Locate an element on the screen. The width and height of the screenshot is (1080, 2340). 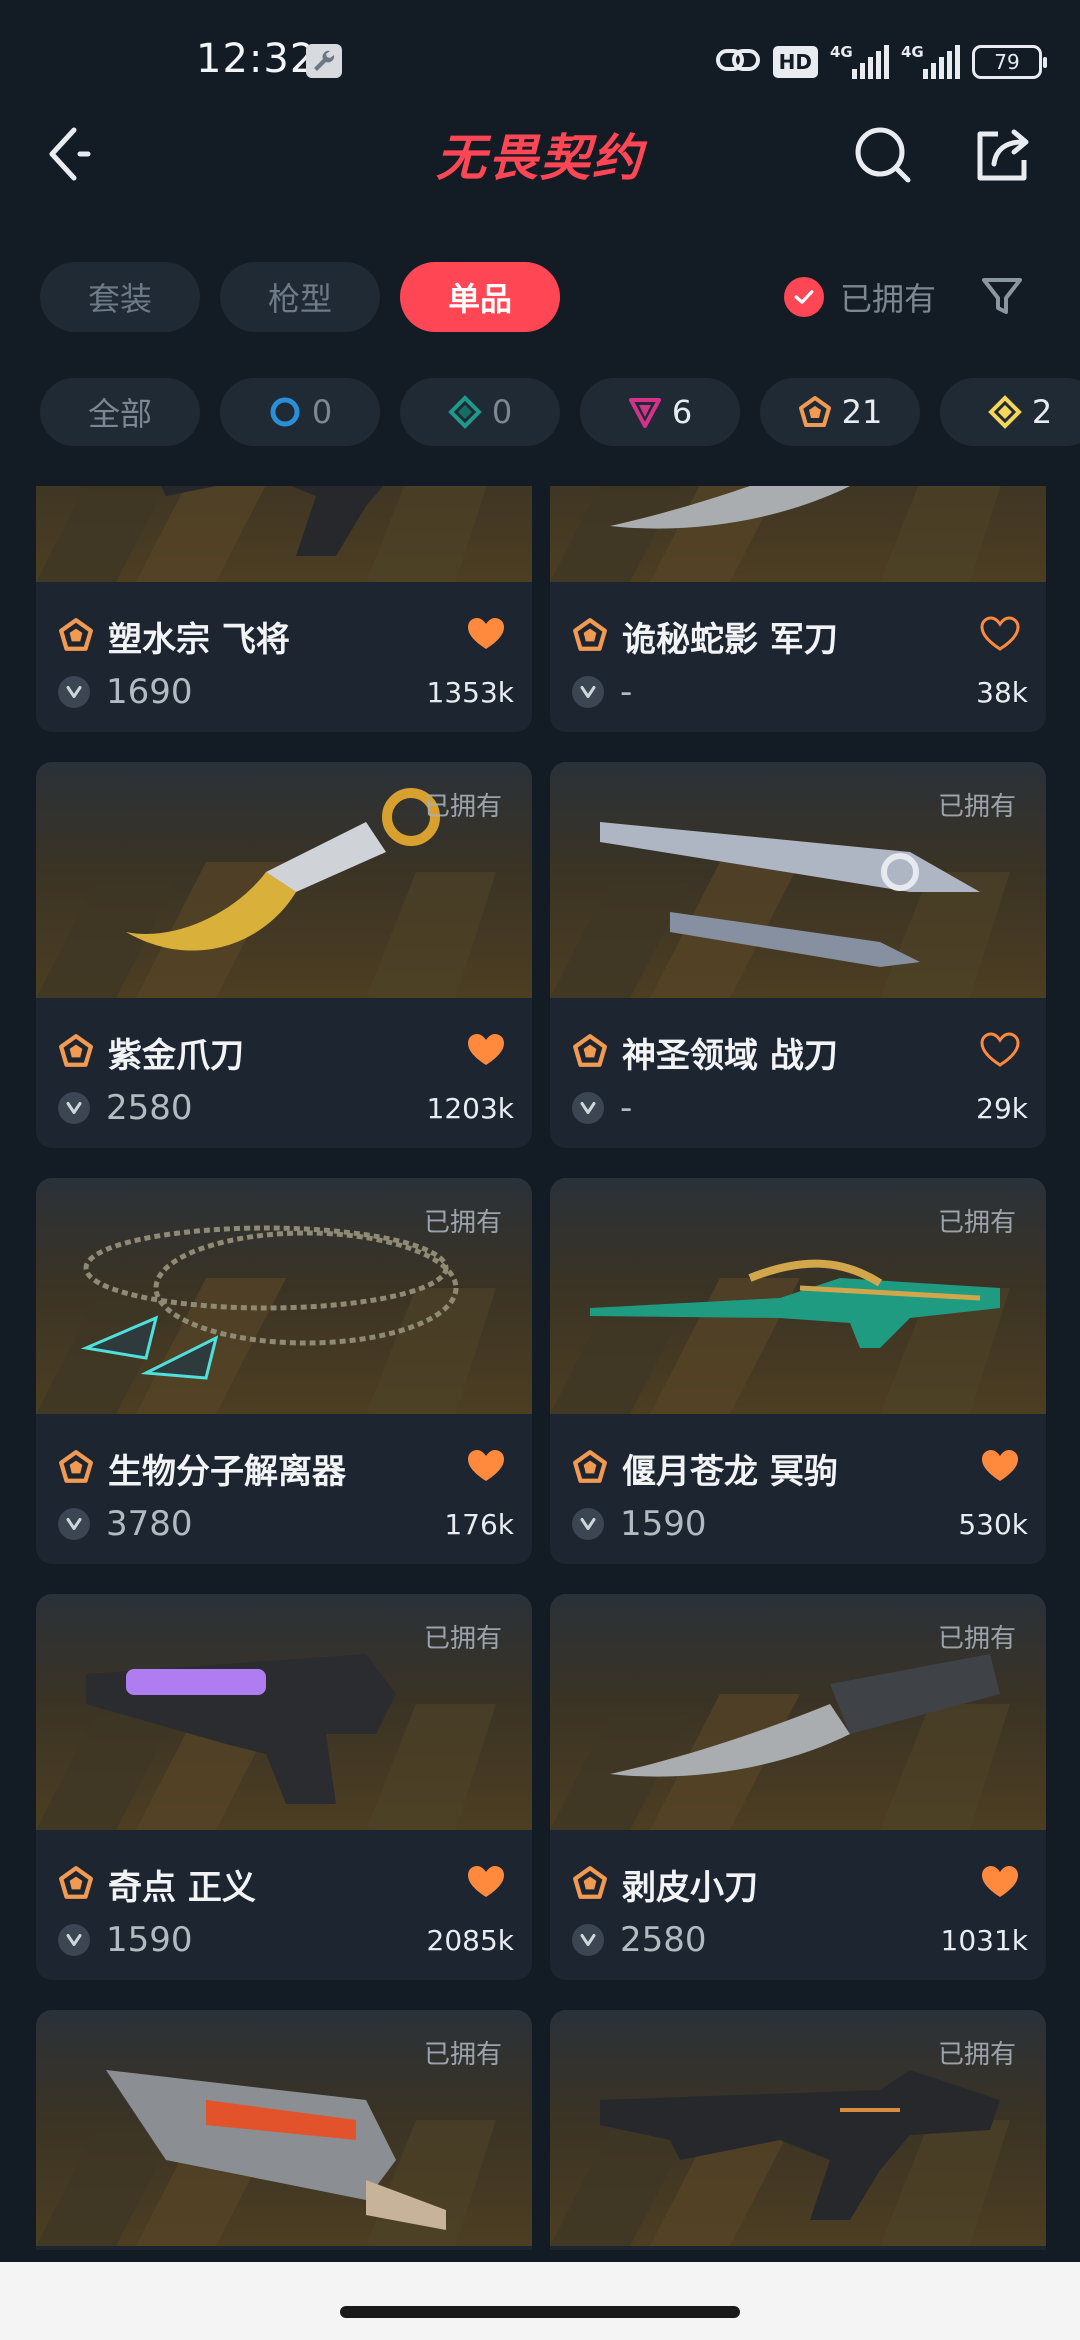
select-ring-icon is located at coordinates (285, 412).